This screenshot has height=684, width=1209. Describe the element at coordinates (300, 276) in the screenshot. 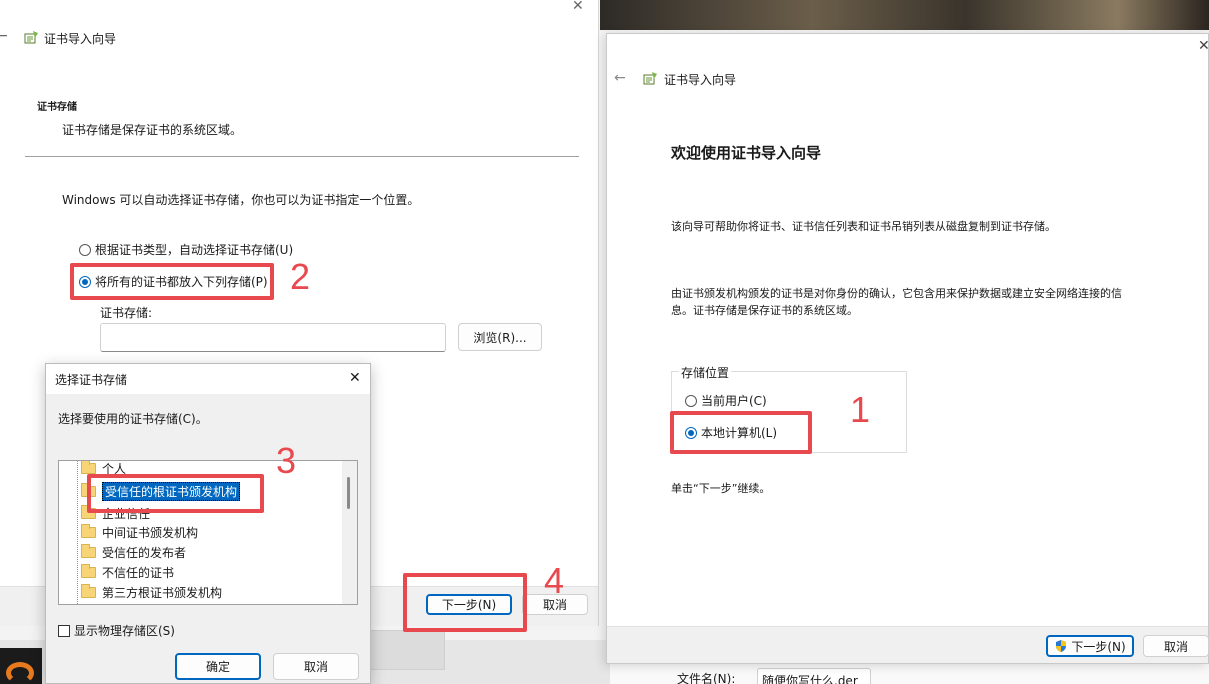

I see `step-2-label: 2` at that location.